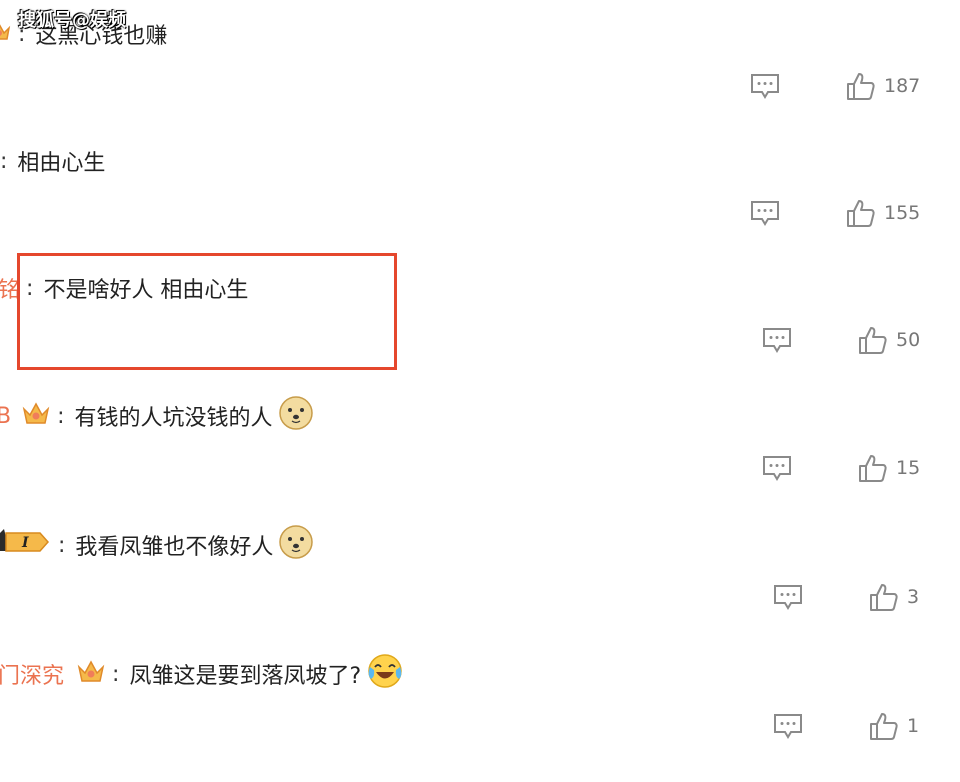 Image resolution: width=960 pixels, height=782 pixels. I want to click on comment-text: 我看凤雏也不像好人, so click(174, 547).